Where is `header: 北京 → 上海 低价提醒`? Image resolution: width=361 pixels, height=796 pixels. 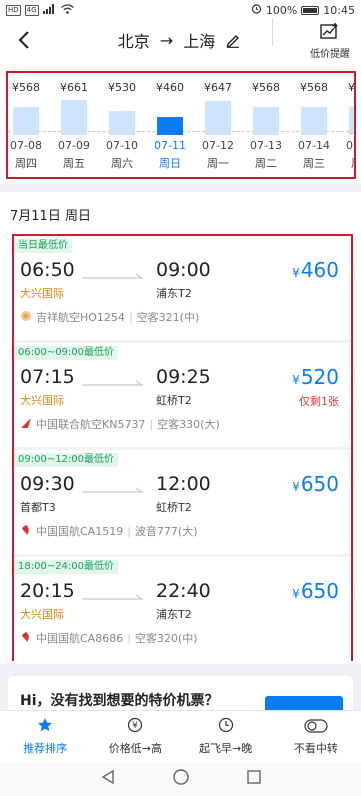 header: 北京 → 上海 低价提醒 is located at coordinates (180, 40).